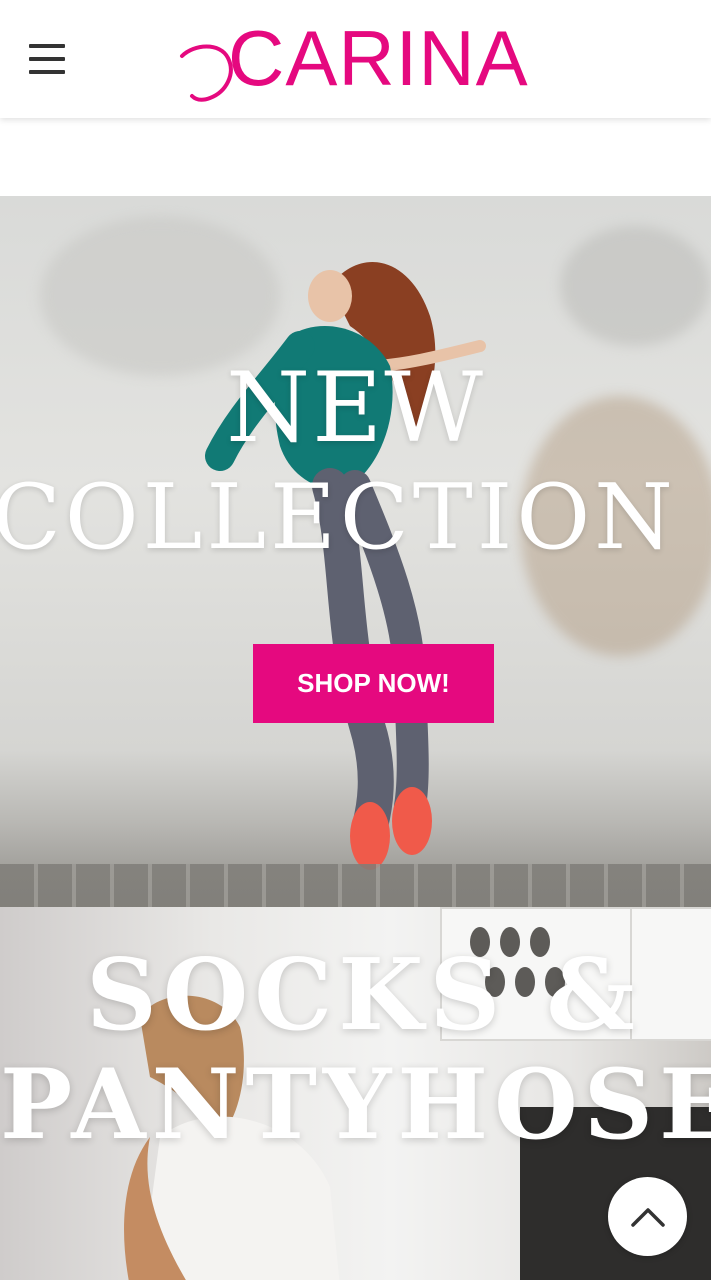 This screenshot has width=711, height=1280. I want to click on scroll-to-top-button, so click(647, 1216).